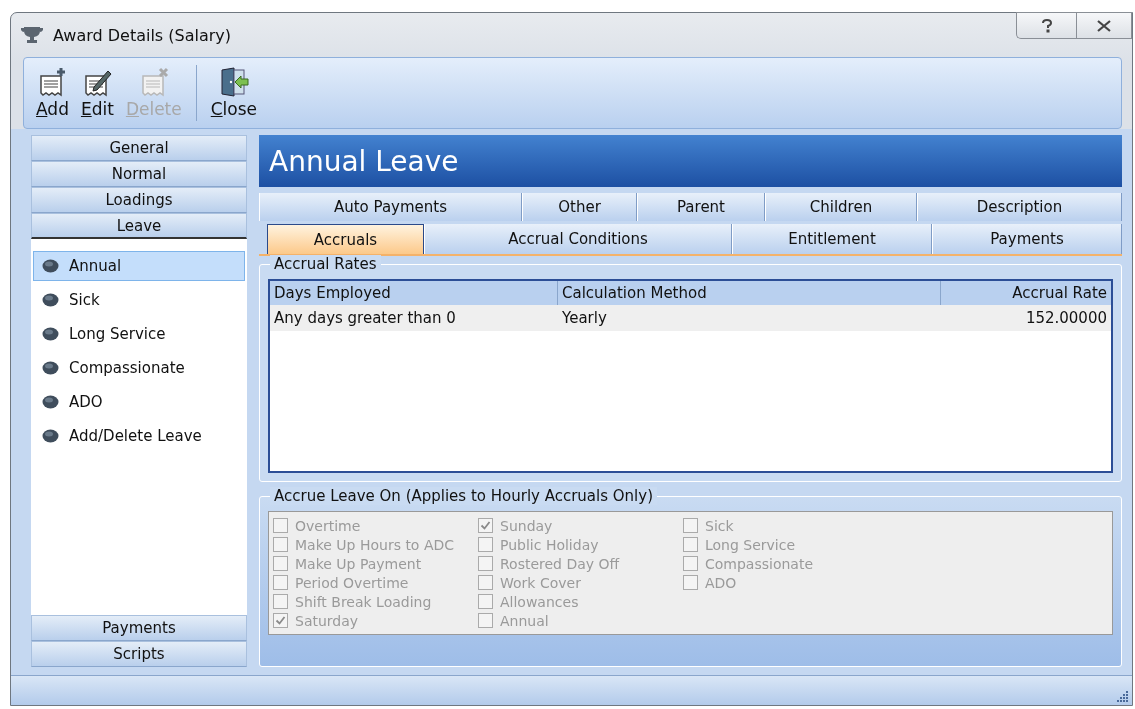  I want to click on tab: Accrual Conditions, so click(578, 239).